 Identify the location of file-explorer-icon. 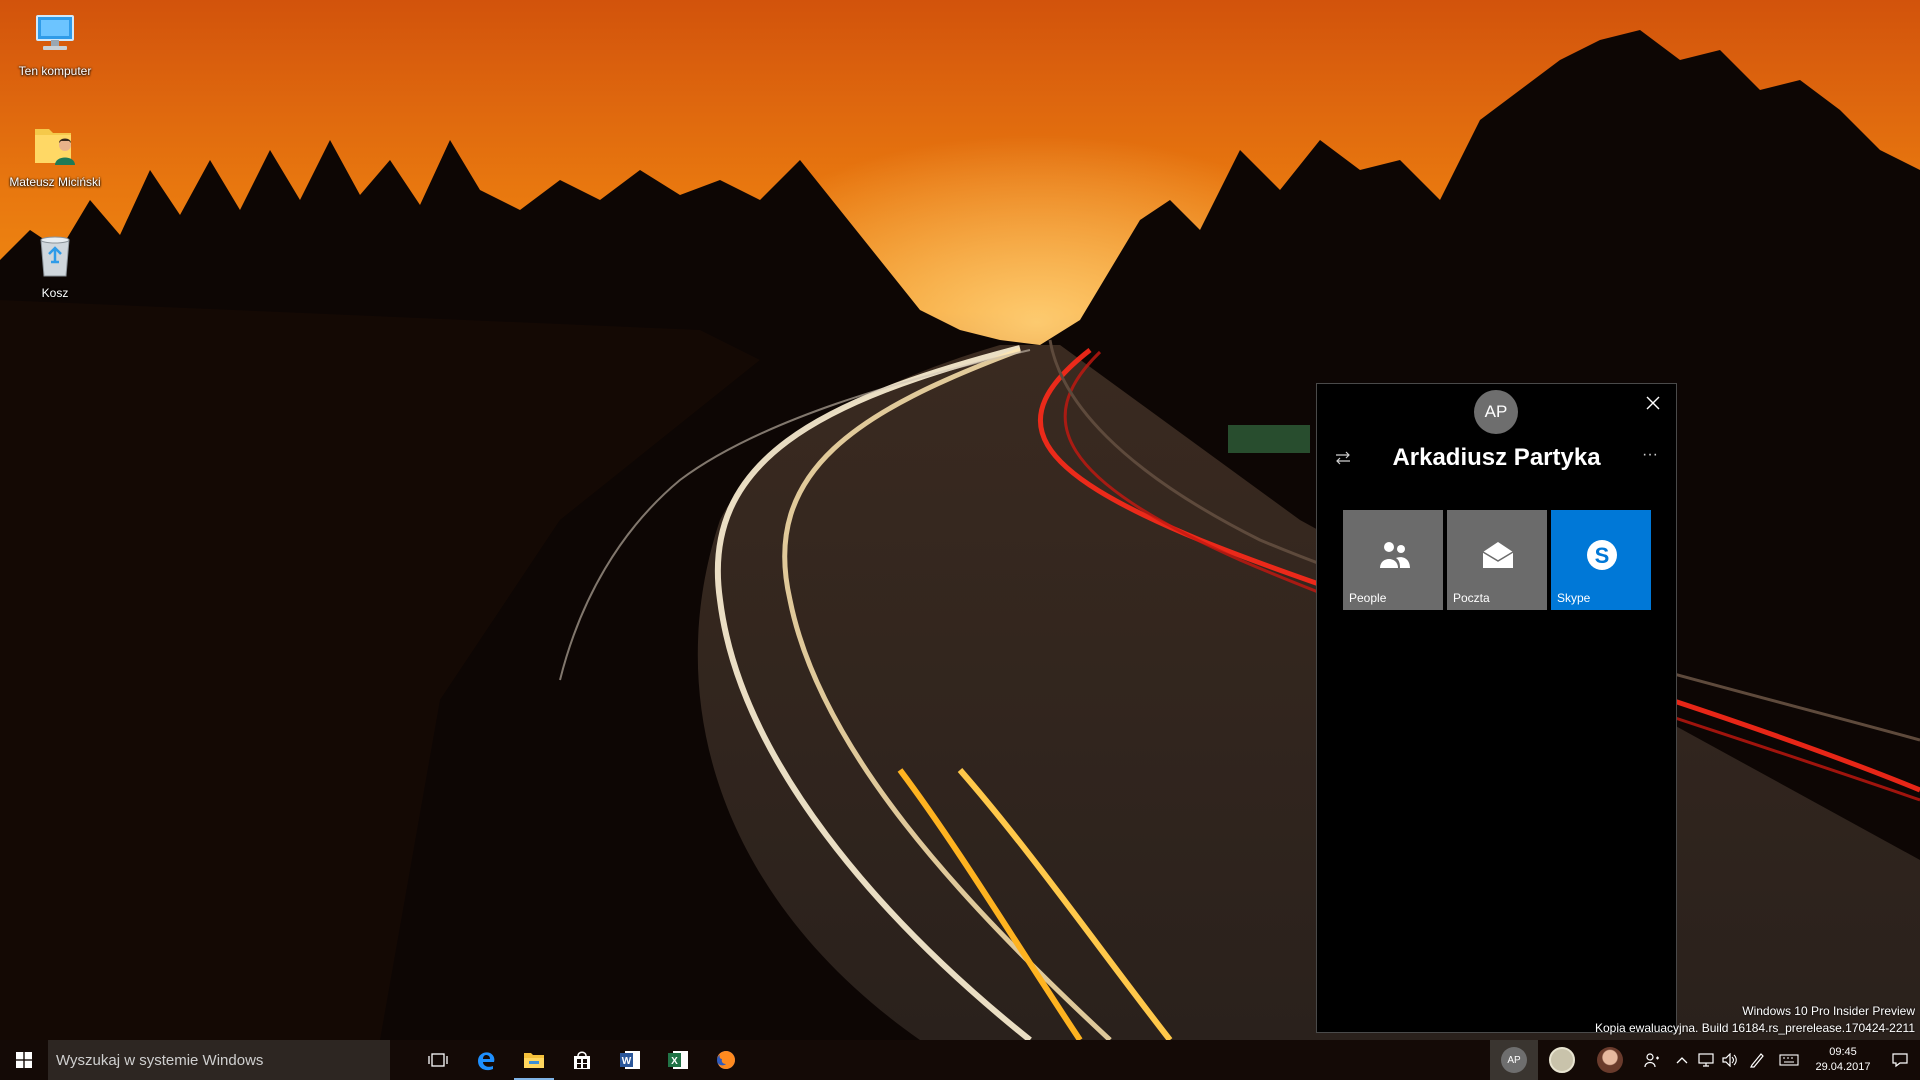
(534, 1060).